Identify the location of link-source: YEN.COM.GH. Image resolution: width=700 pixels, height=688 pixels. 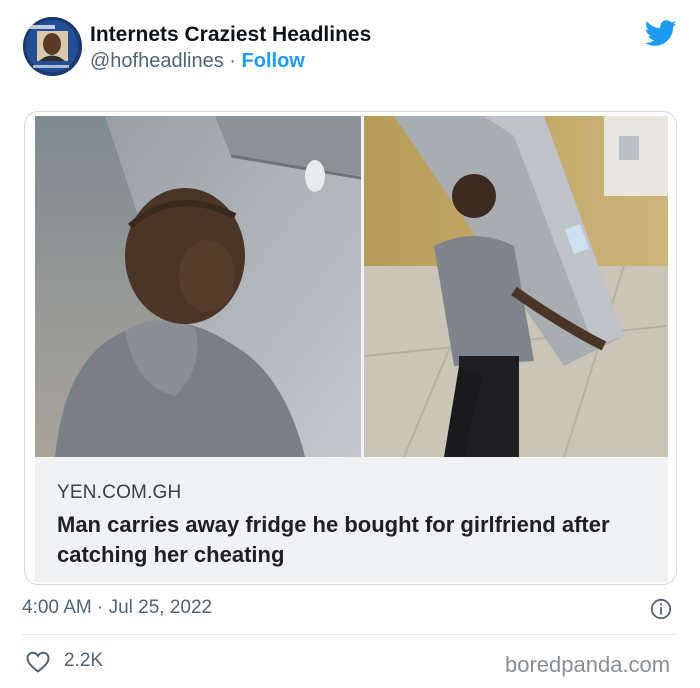
(119, 492).